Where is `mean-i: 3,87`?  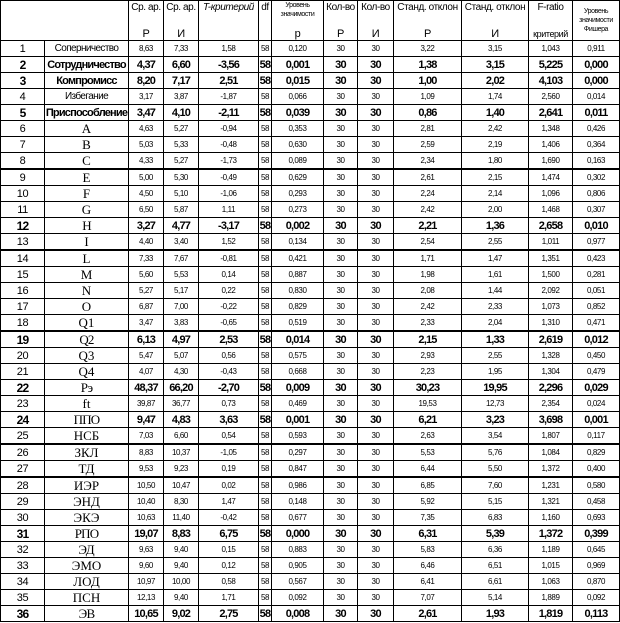 mean-i: 3,87 is located at coordinates (181, 96).